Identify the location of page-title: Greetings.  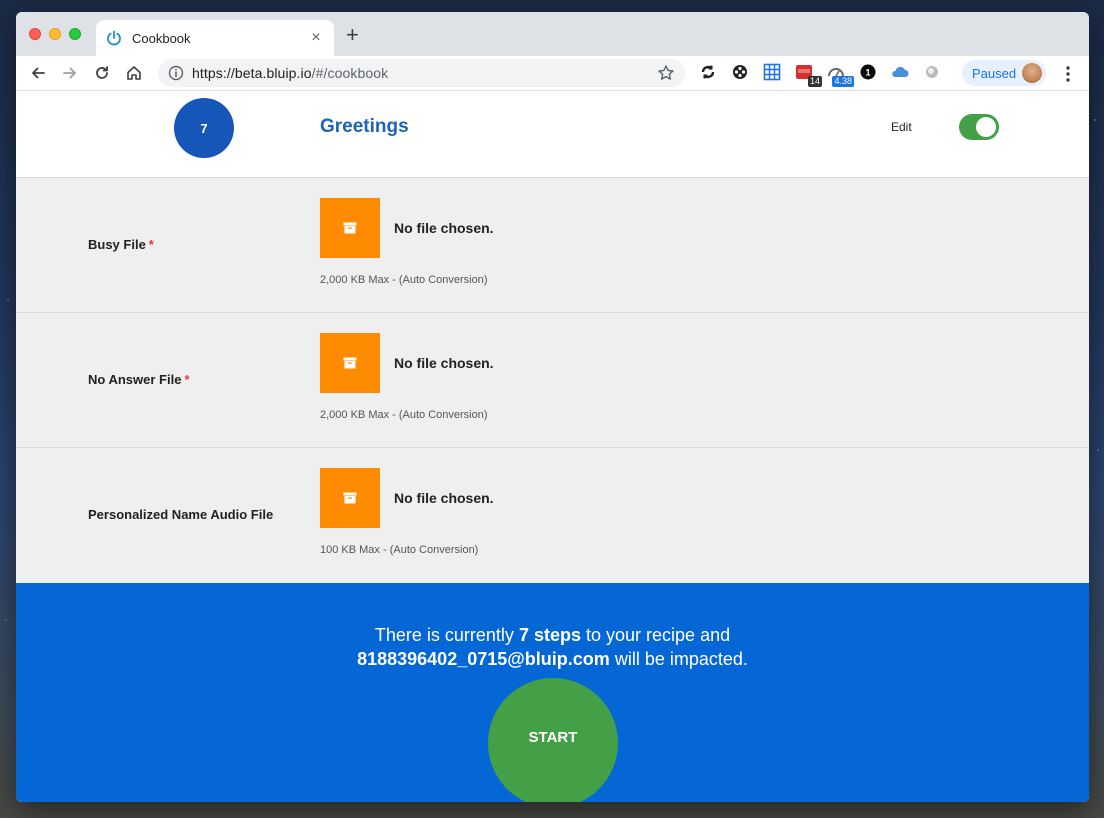
(364, 126).